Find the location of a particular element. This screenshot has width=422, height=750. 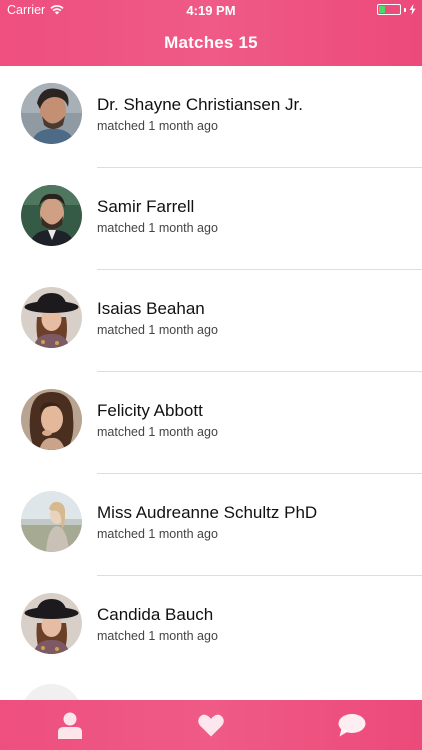

heart-icon is located at coordinates (211, 725).